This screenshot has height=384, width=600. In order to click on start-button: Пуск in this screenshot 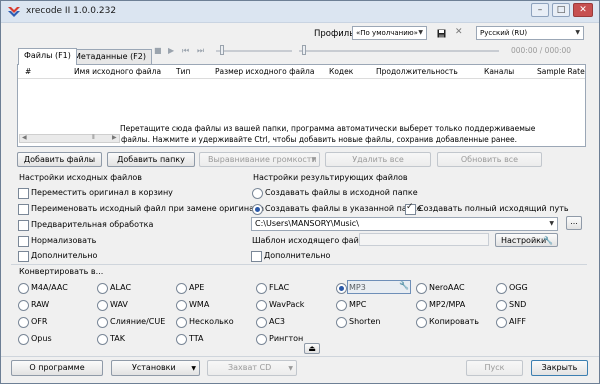, I will do `click(494, 368)`.